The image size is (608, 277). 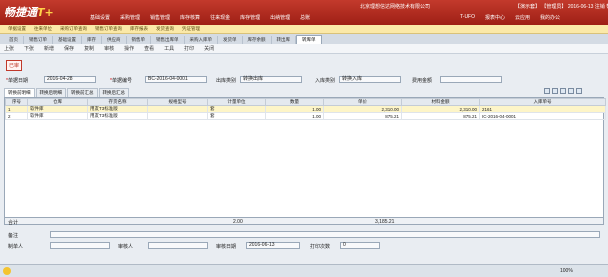 What do you see at coordinates (566, 271) in the screenshot?
I see `zoom-level: 100%` at bounding box center [566, 271].